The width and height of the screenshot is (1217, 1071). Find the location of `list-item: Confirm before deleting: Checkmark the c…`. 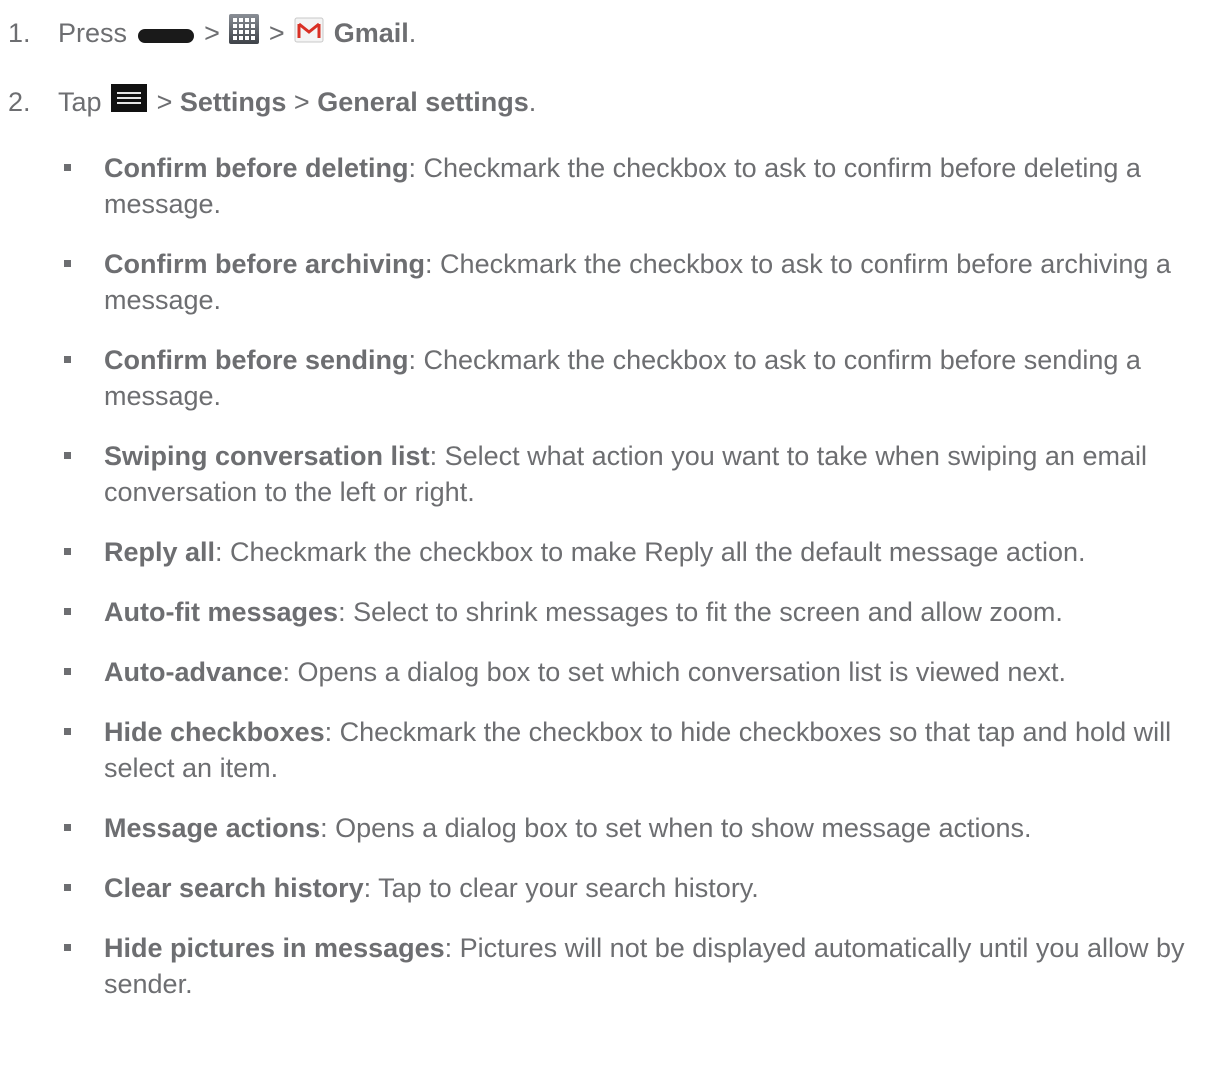

list-item: Confirm before deleting: Checkmark the c… is located at coordinates (608, 186).